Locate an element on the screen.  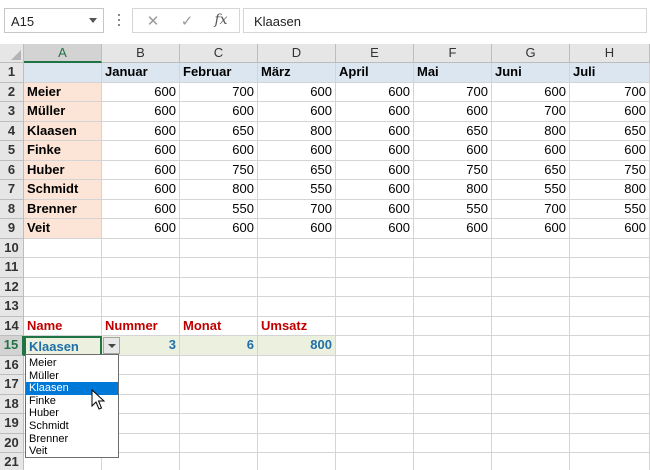
cell-d16 is located at coordinates (297, 365).